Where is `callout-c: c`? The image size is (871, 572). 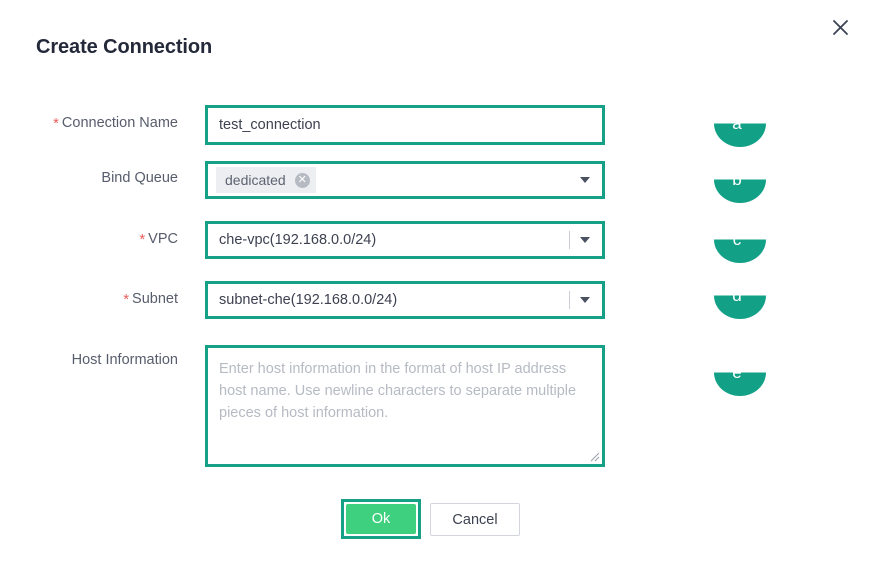 callout-c: c is located at coordinates (729, 239).